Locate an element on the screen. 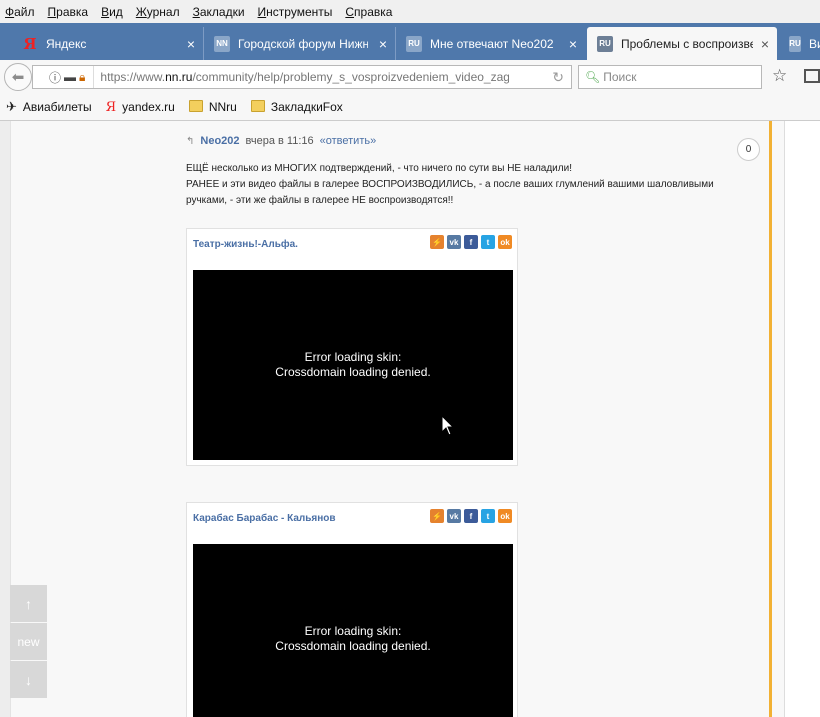 This screenshot has width=820, height=717. search-placeholder: Поиск is located at coordinates (620, 77).